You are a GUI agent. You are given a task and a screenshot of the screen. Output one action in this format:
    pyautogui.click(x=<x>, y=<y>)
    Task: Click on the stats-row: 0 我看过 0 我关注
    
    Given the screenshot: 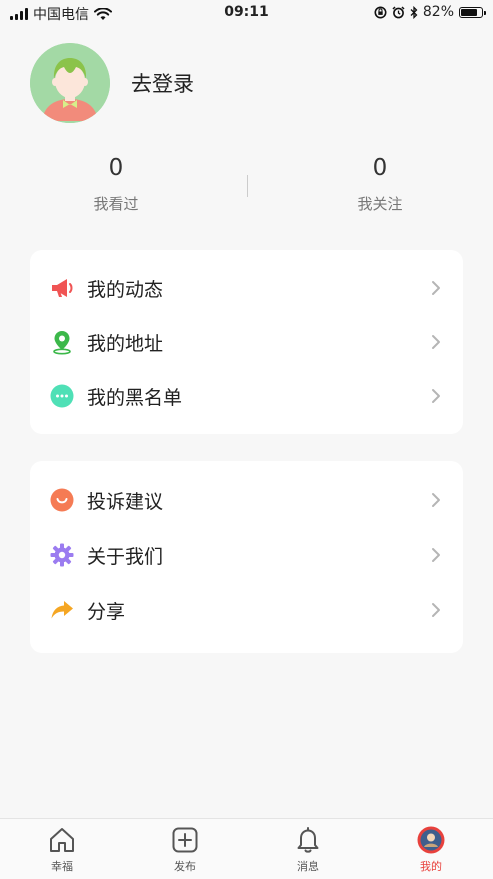 What is the action you would take?
    pyautogui.click(x=246, y=190)
    